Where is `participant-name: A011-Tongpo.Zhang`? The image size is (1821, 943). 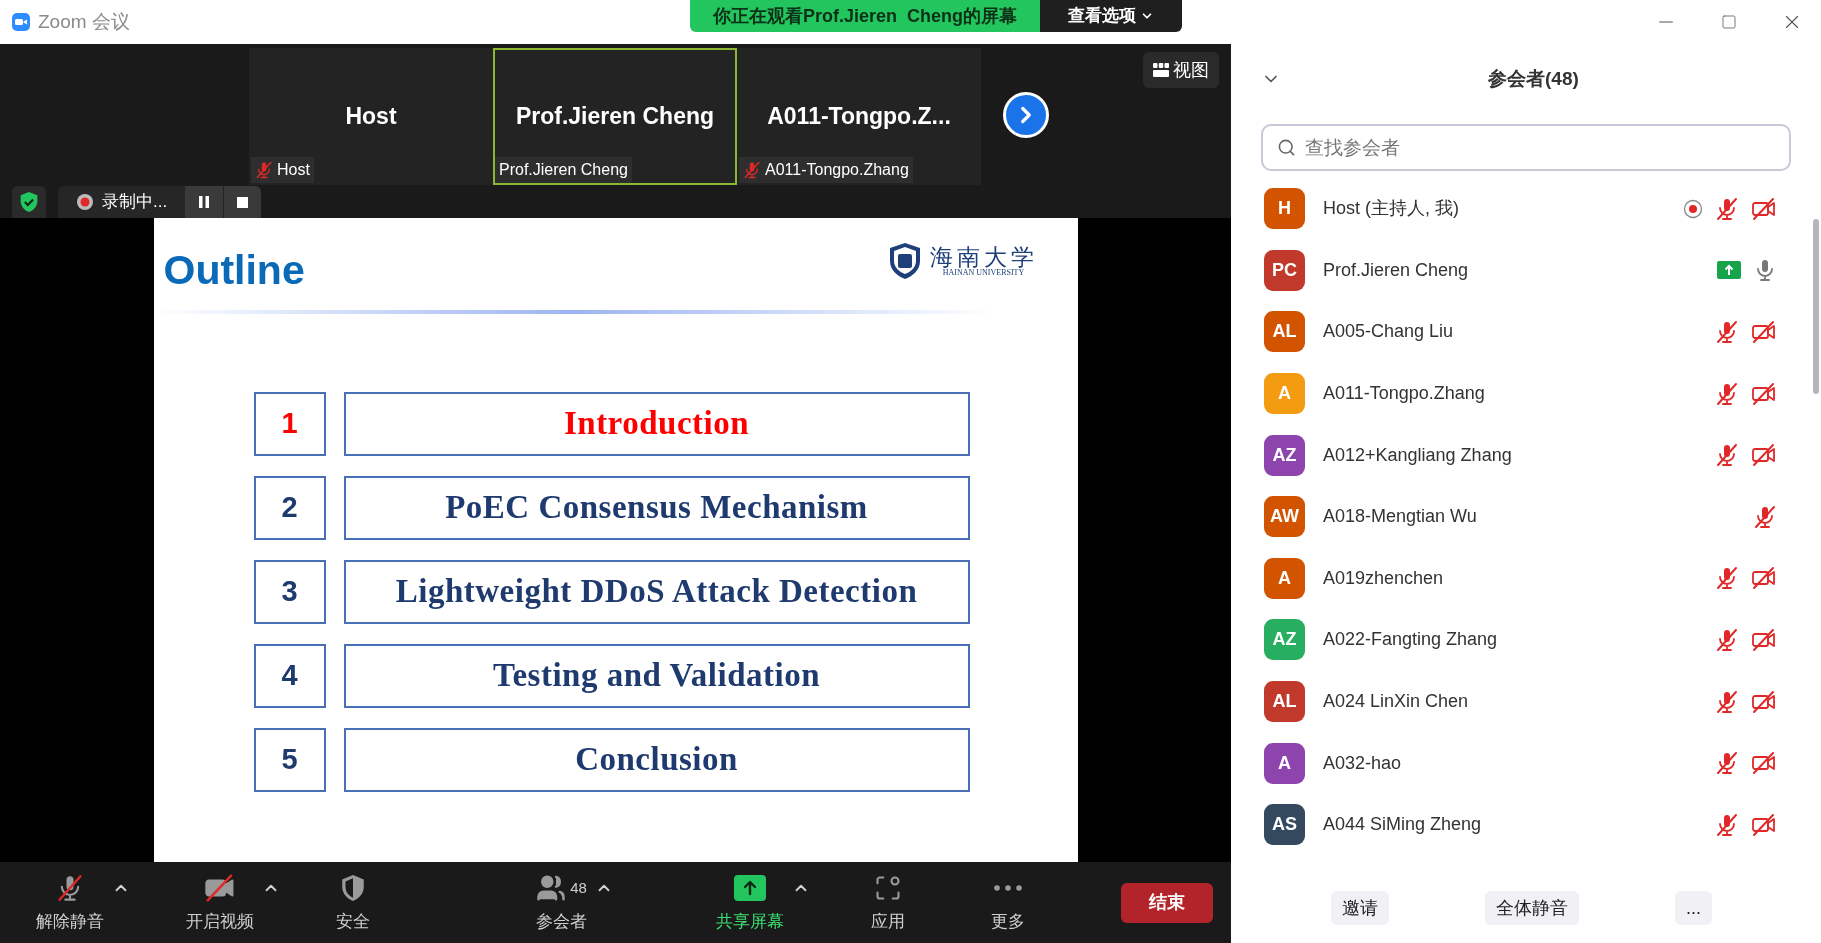 participant-name: A011-Tongpo.Zhang is located at coordinates (1404, 394).